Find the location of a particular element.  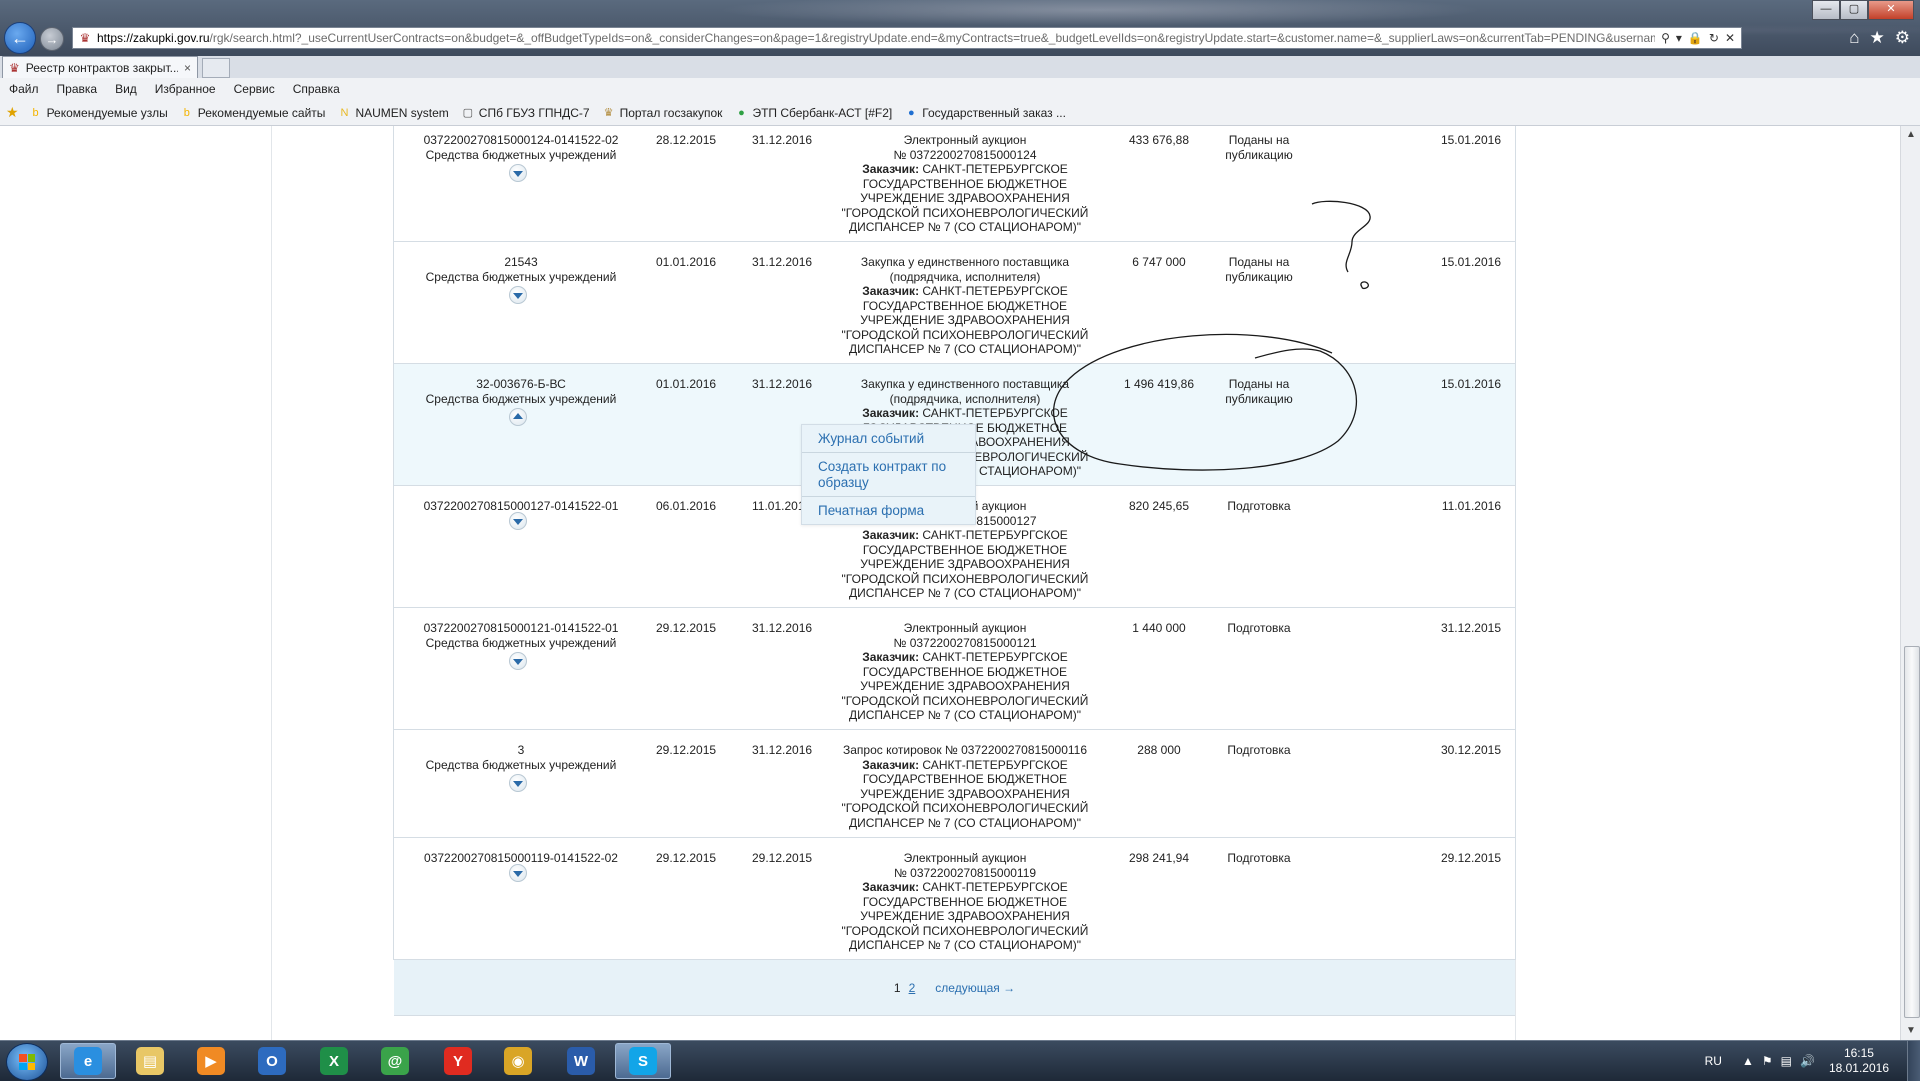

favorite-label: Портал госзакупок is located at coordinates (671, 112).